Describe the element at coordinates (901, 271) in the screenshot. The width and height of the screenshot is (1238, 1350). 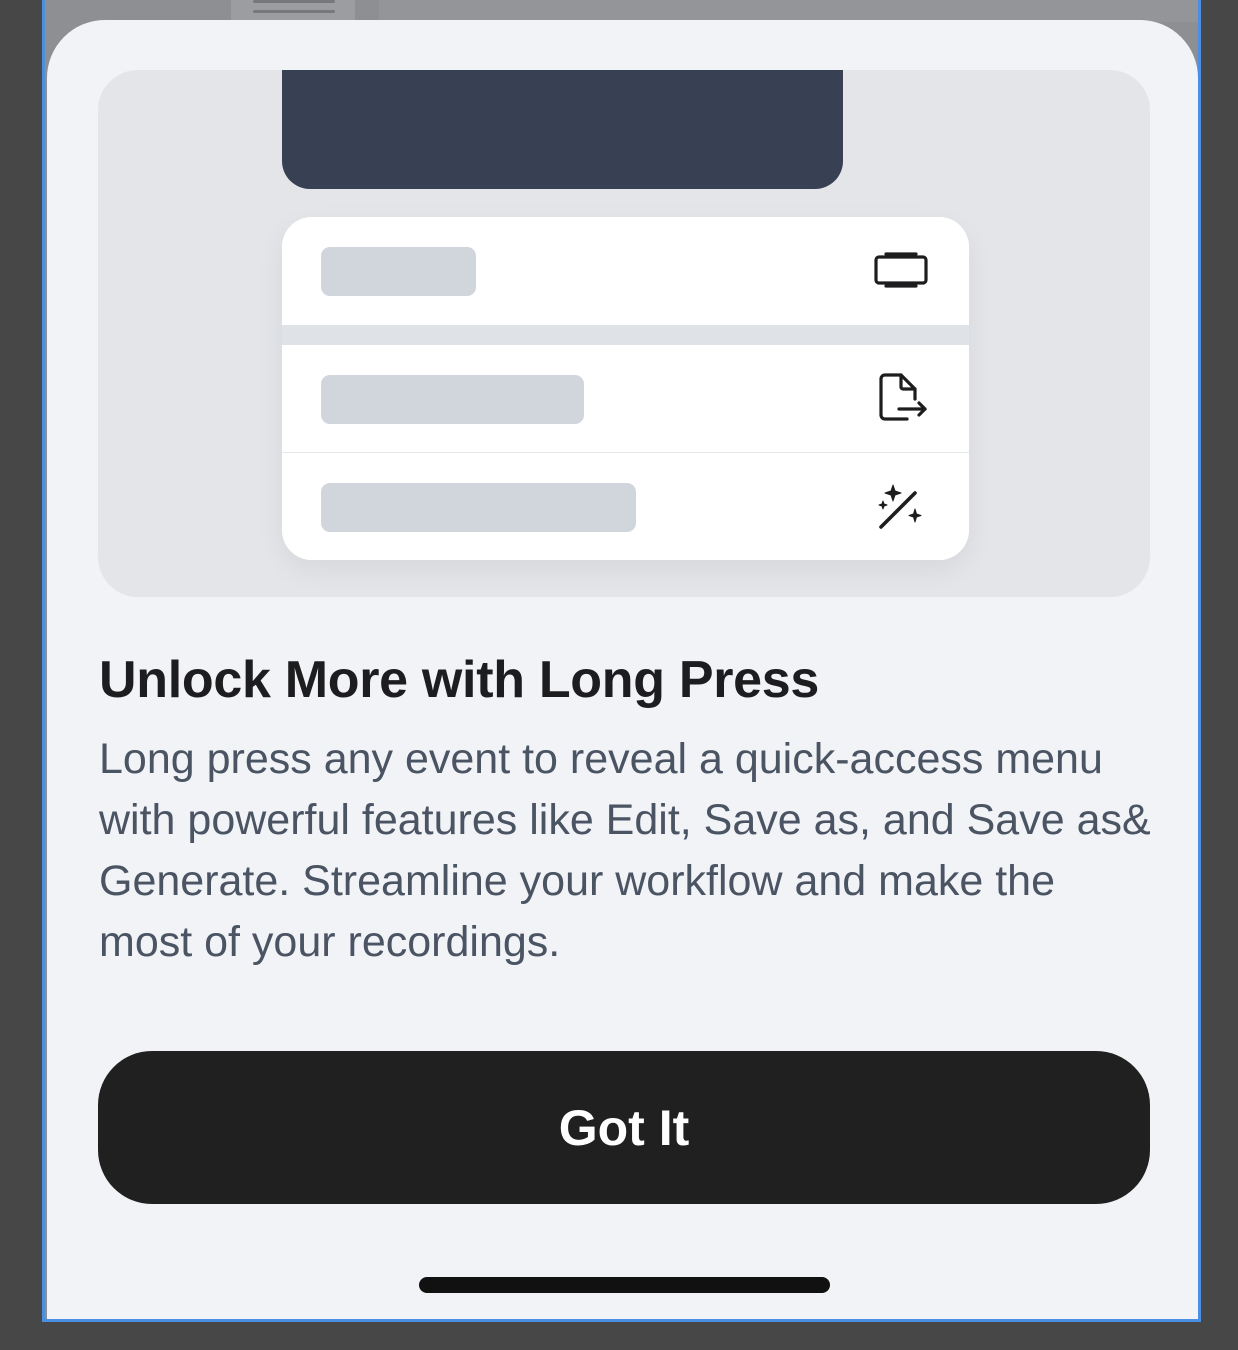
I see `edit-frame-icon` at that location.